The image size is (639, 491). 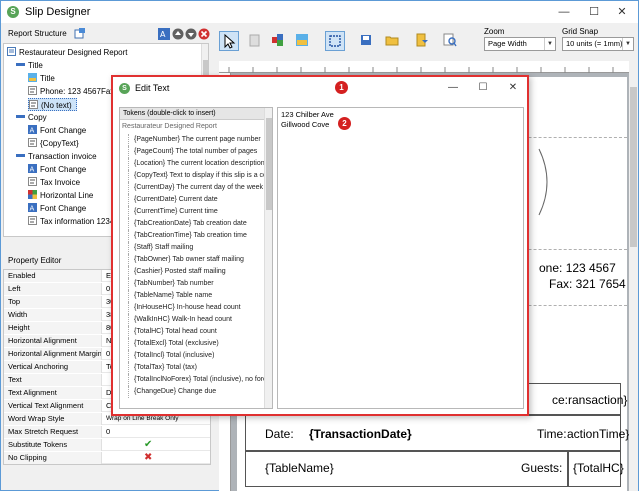 What do you see at coordinates (196, 140) in the screenshot?
I see `token-item: {PageNumber} The current page number` at bounding box center [196, 140].